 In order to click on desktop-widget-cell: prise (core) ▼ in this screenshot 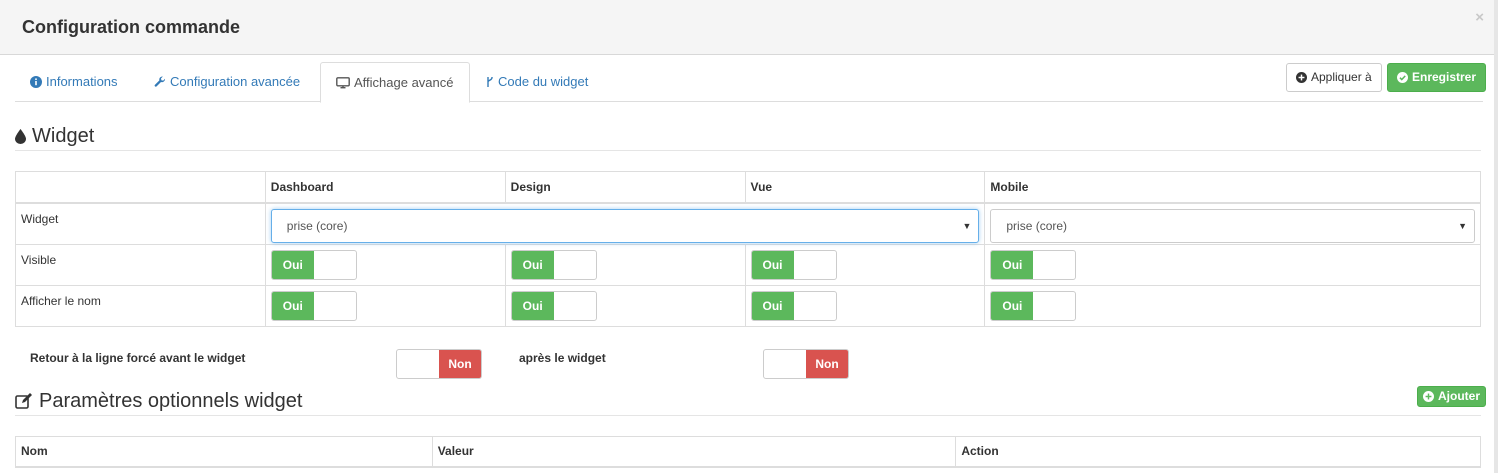, I will do `click(625, 223)`.